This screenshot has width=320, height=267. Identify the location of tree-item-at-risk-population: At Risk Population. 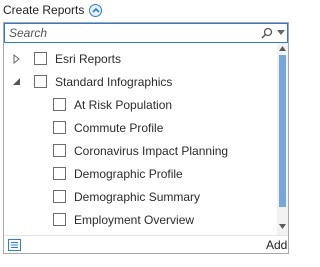
(140, 105).